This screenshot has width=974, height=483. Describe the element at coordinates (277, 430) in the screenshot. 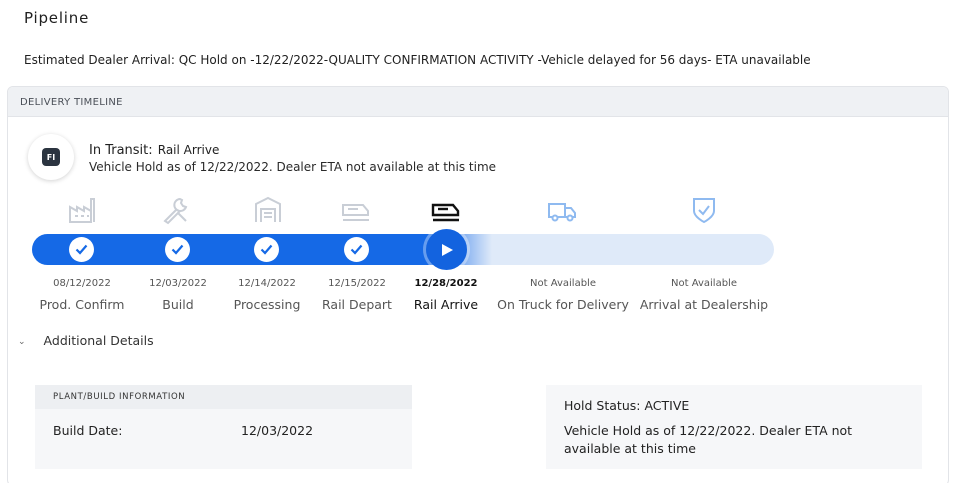

I see `build-date-value: 12/03/2022` at that location.